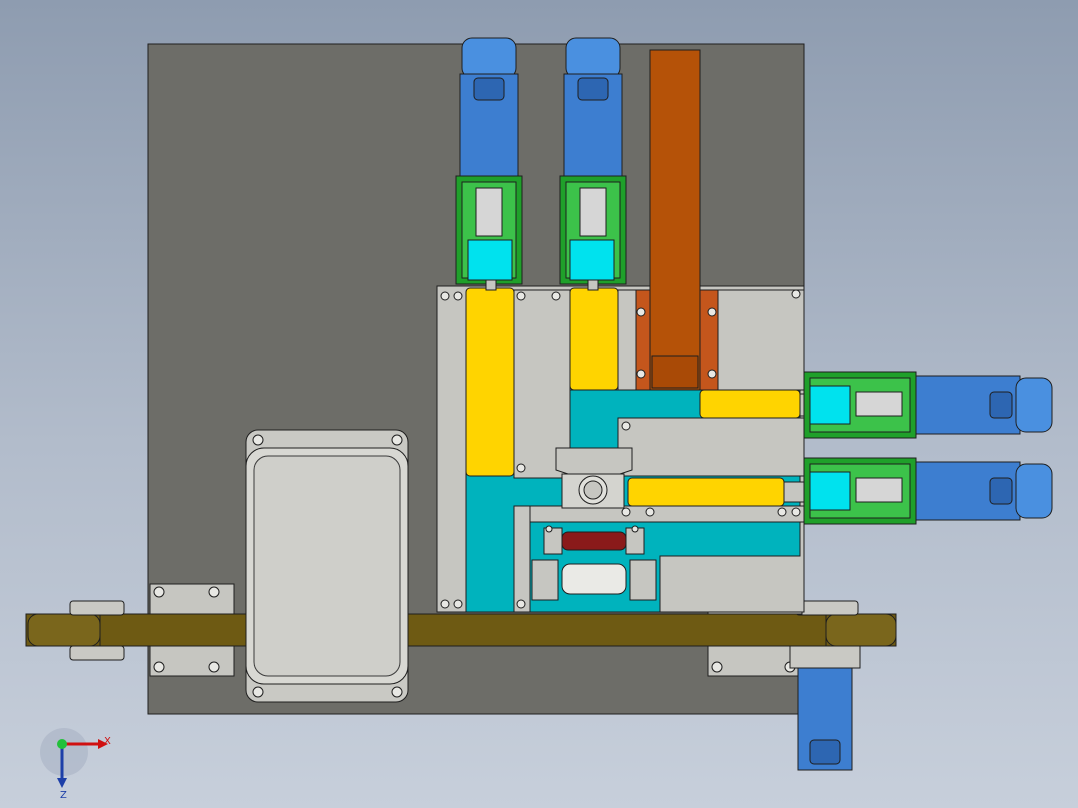 The height and width of the screenshot is (808, 1078). What do you see at coordinates (593, 164) in the screenshot?
I see `motor-top-right` at bounding box center [593, 164].